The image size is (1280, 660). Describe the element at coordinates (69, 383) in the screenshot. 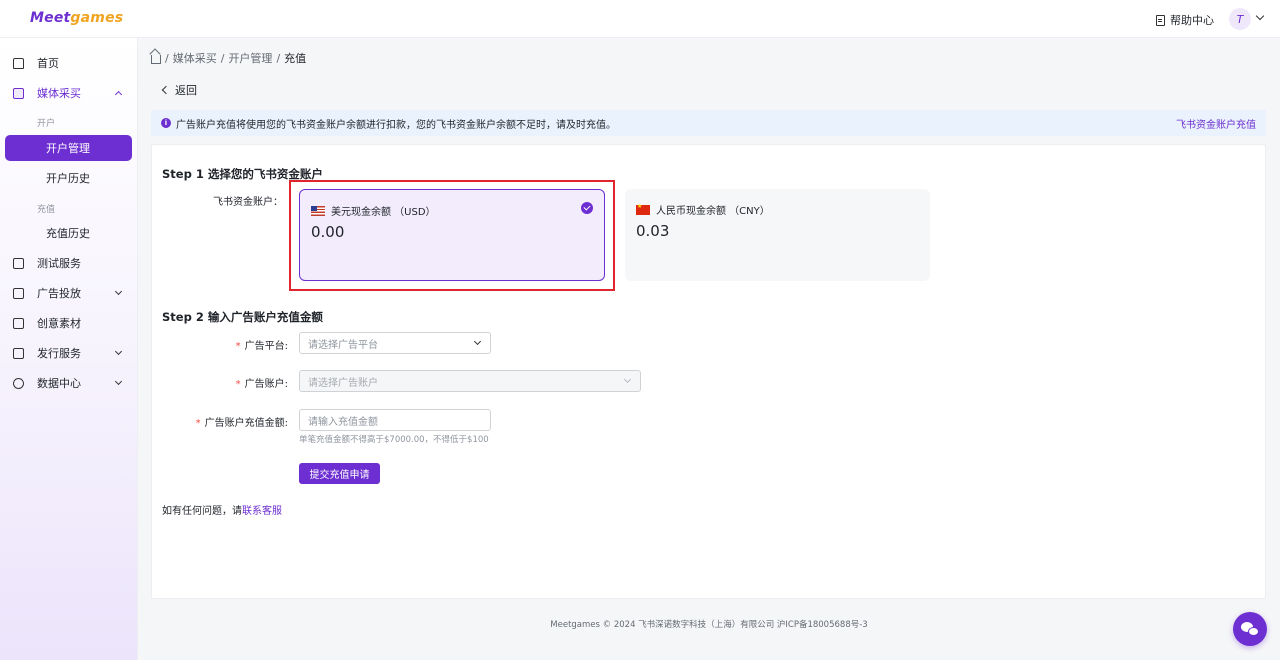

I see `sidebar-item-data-center: 数据中心` at that location.